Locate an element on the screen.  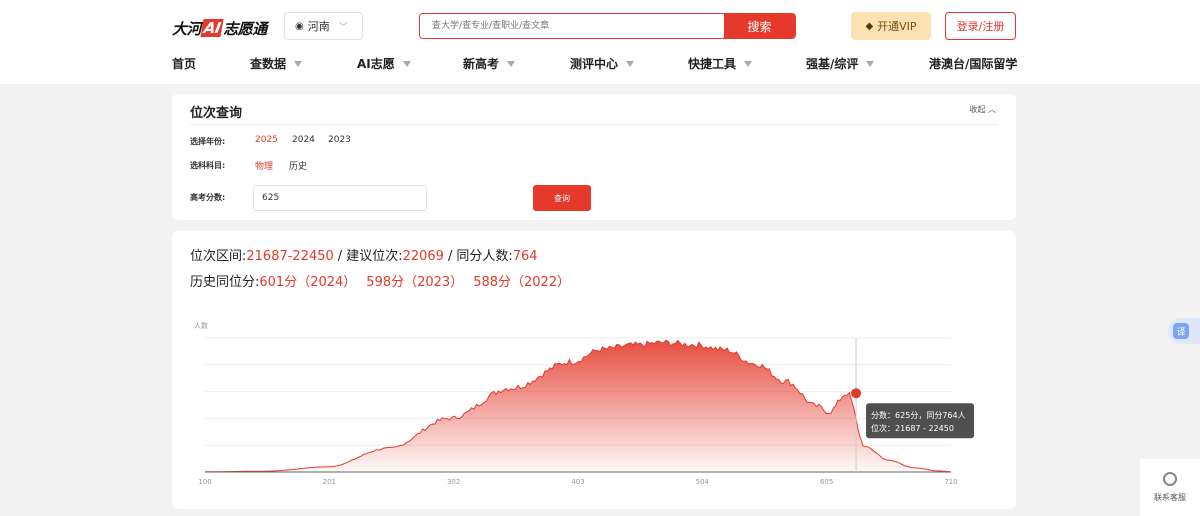
search-input is located at coordinates (572, 26).